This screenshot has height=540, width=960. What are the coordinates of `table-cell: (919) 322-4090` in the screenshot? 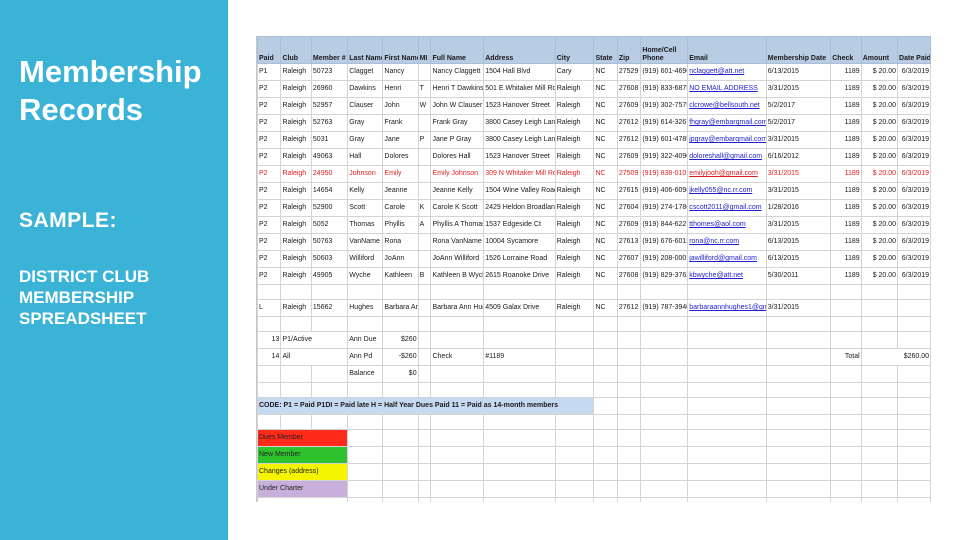 It's located at (664, 157).